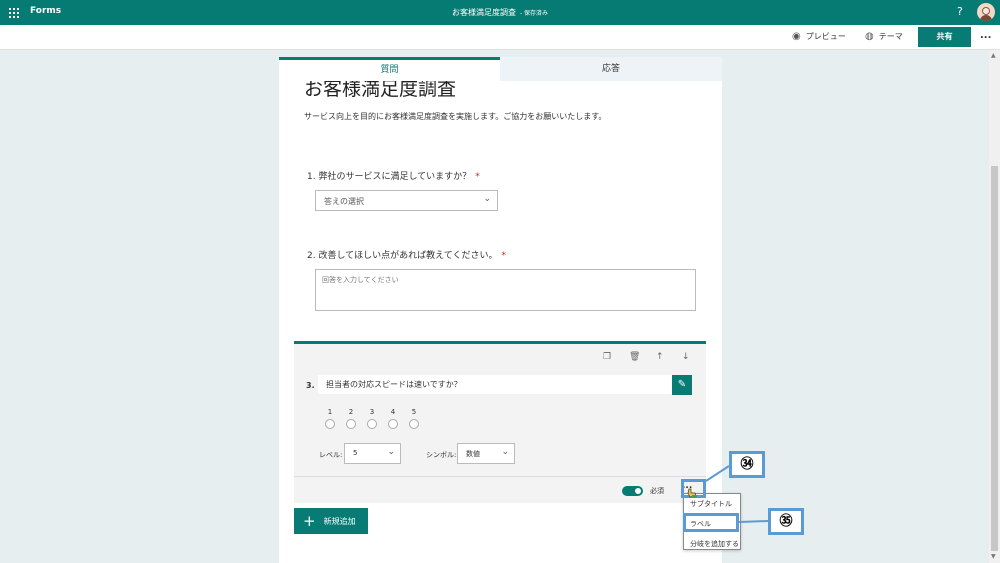 The image size is (1000, 563). Describe the element at coordinates (986, 12) in the screenshot. I see `avatar` at that location.